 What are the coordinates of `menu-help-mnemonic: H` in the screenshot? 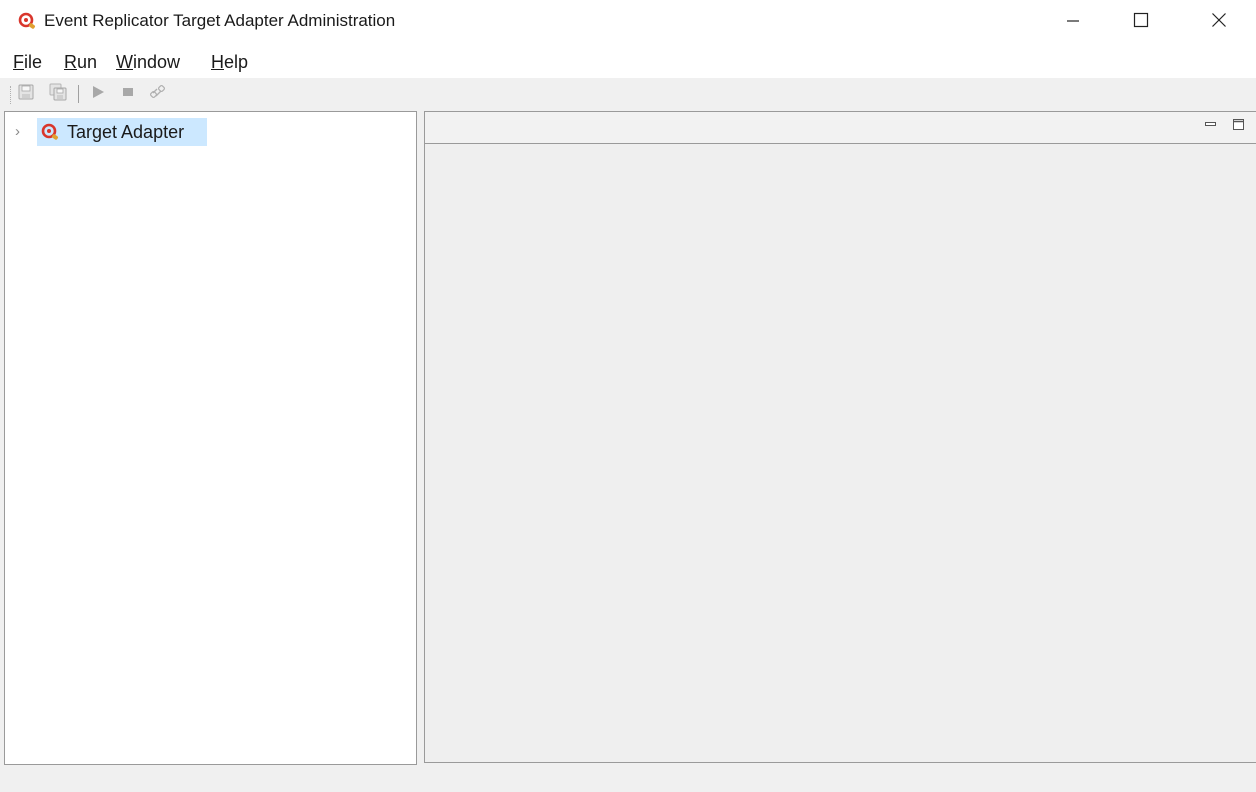 It's located at (217, 62).